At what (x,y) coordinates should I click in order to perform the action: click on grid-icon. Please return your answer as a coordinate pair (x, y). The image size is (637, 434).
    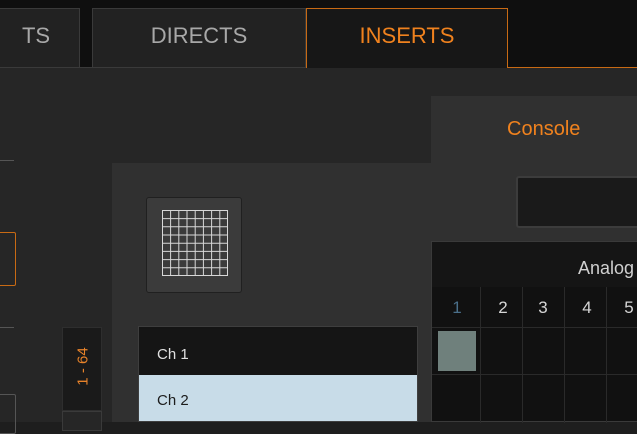
    Looking at the image, I should click on (195, 243).